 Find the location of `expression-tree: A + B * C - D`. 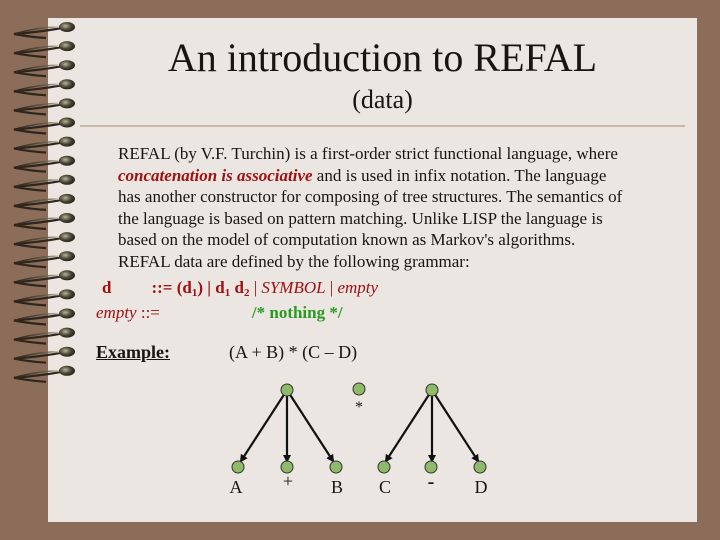

expression-tree: A + B * C - D is located at coordinates (359, 439).